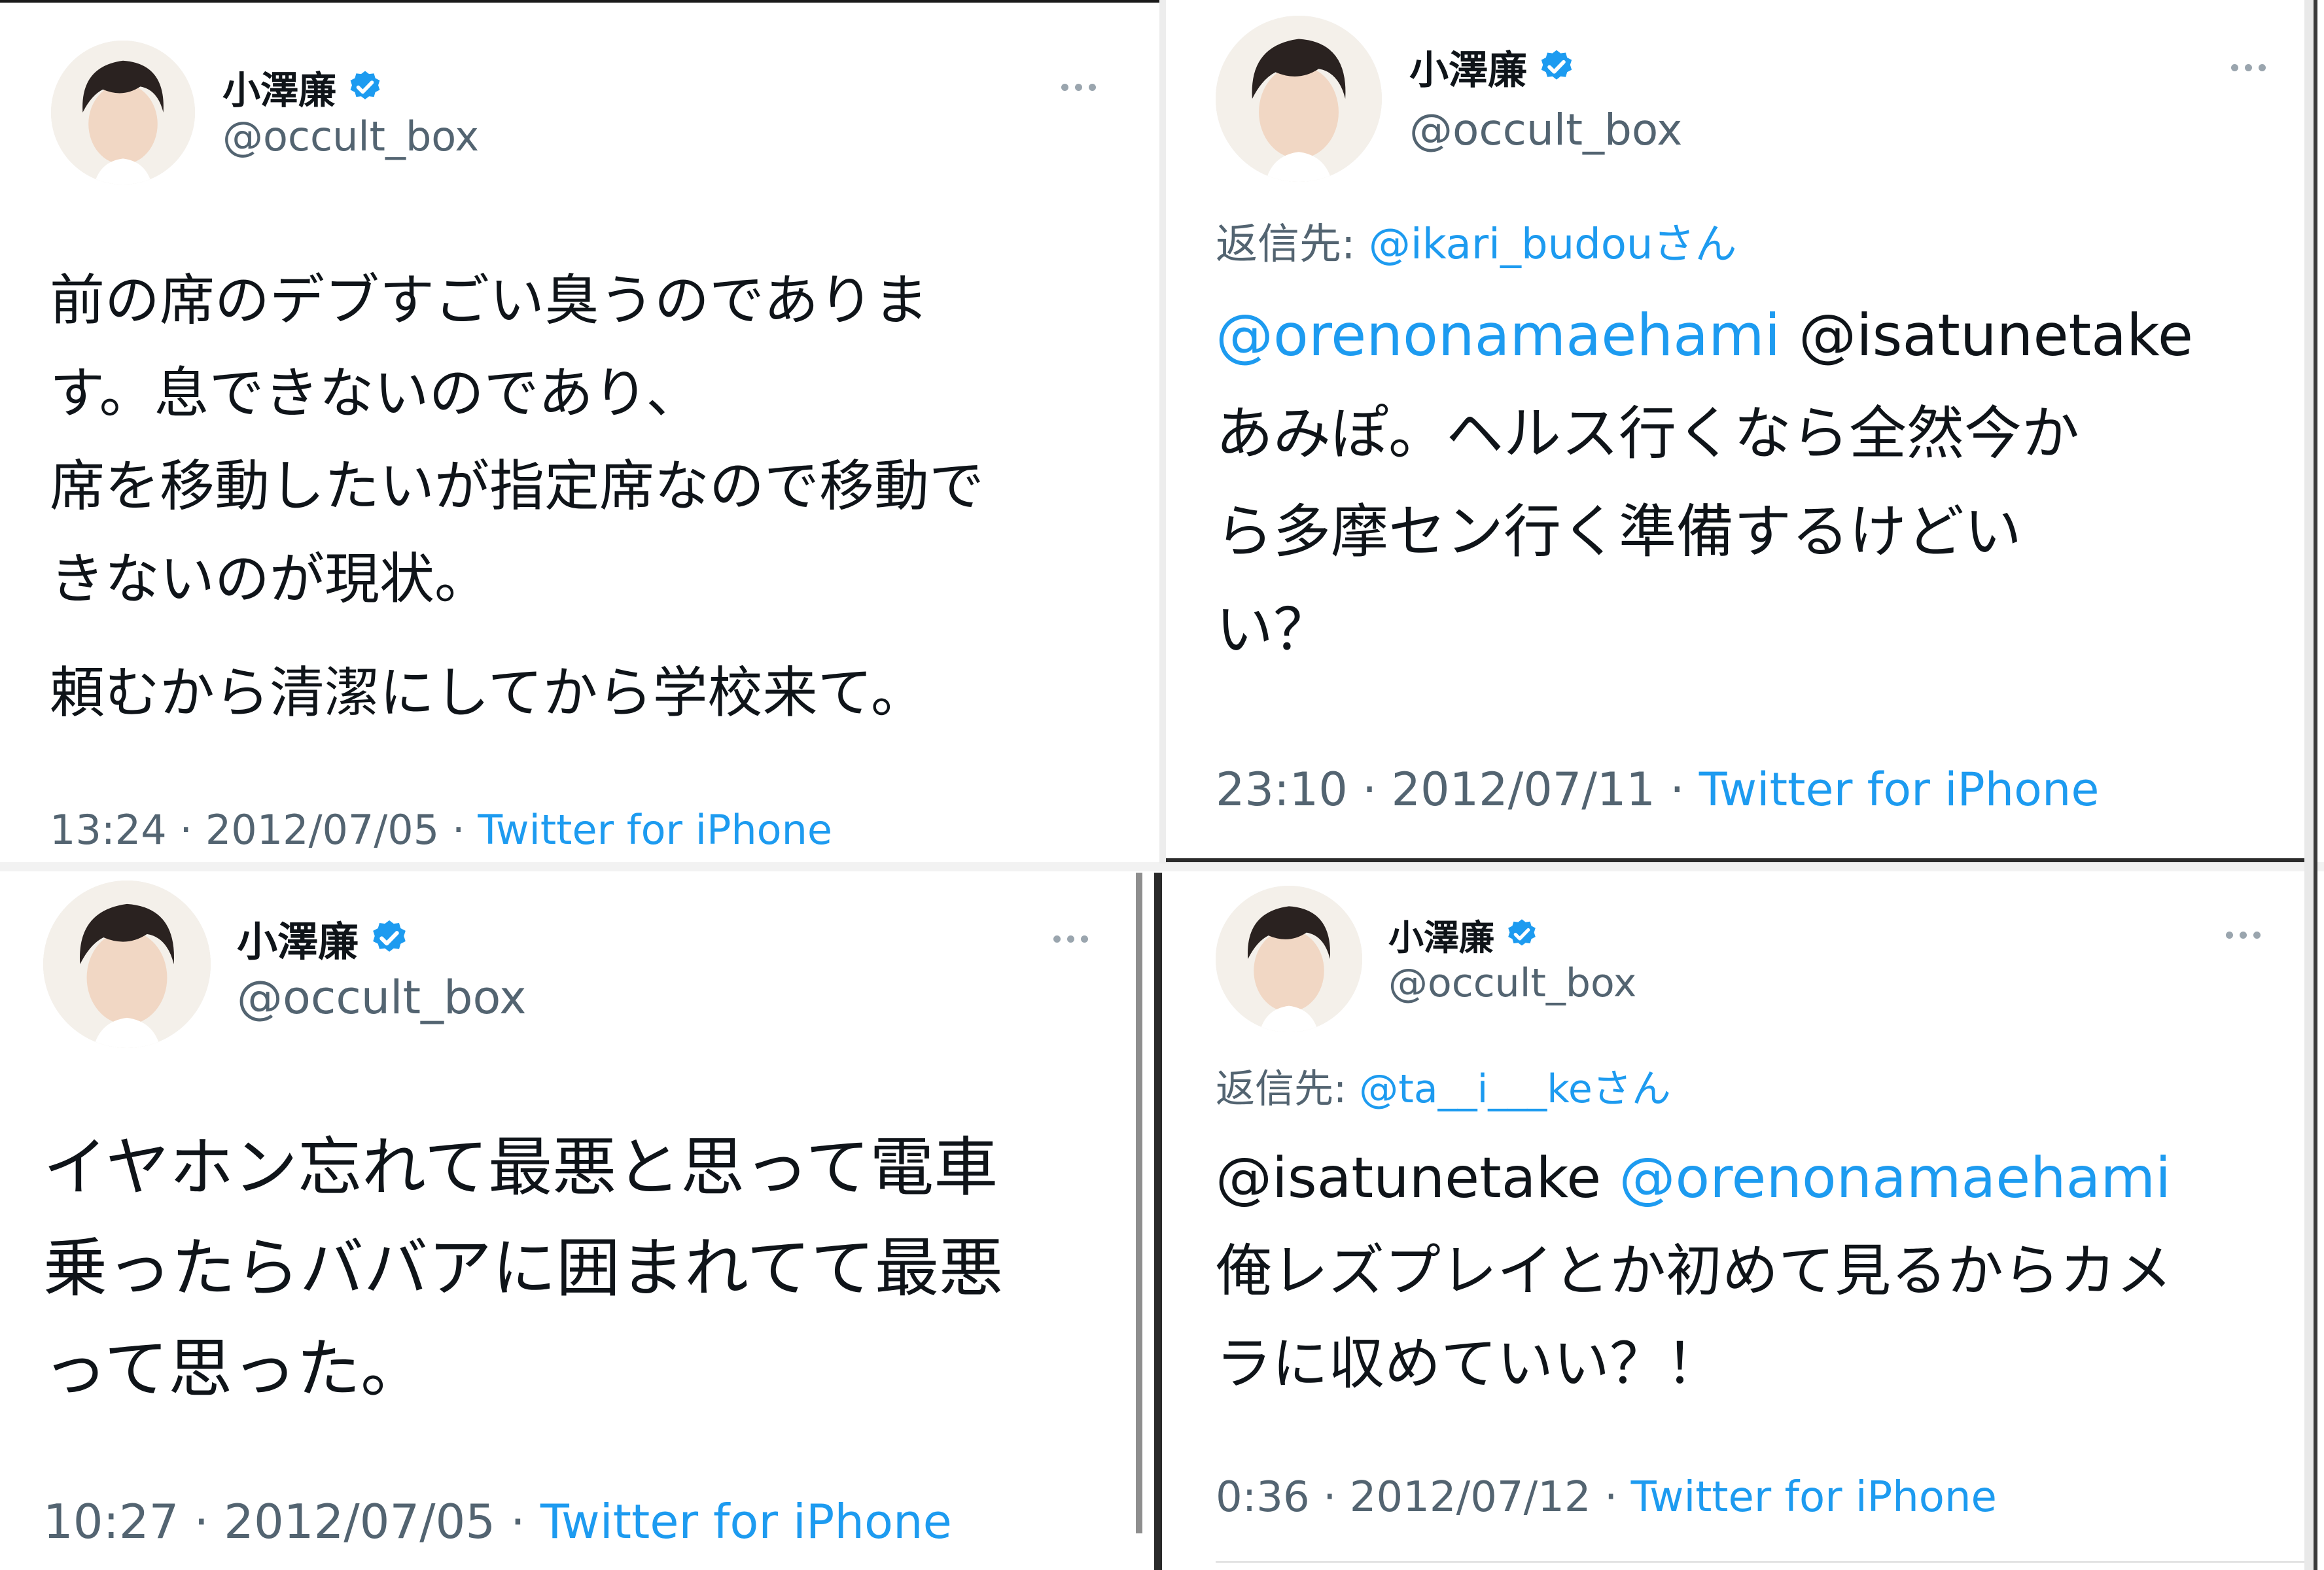 This screenshot has width=2324, height=1570. Describe the element at coordinates (517, 486) in the screenshot. I see `tweet-text-line: 席を移動したいが指定席なので移動で` at that location.